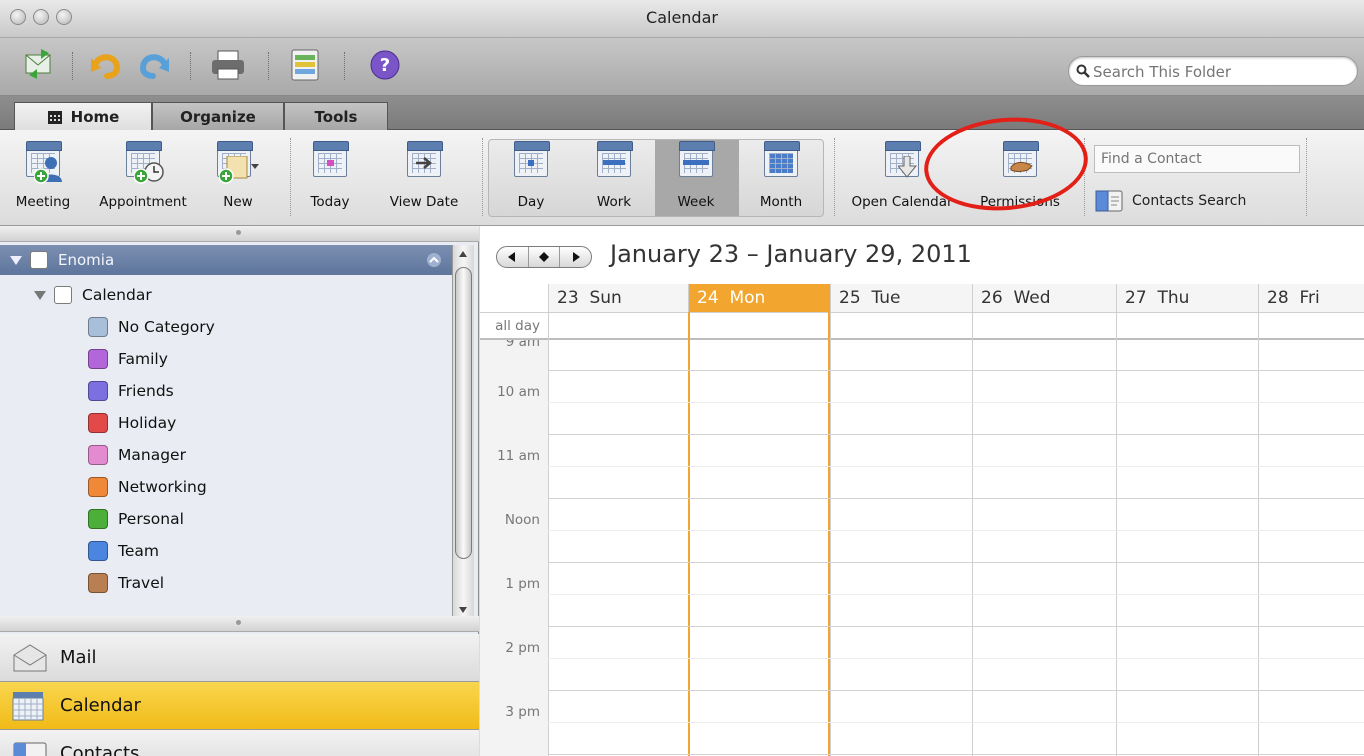  I want to click on scroll-down-icon, so click(463, 610).